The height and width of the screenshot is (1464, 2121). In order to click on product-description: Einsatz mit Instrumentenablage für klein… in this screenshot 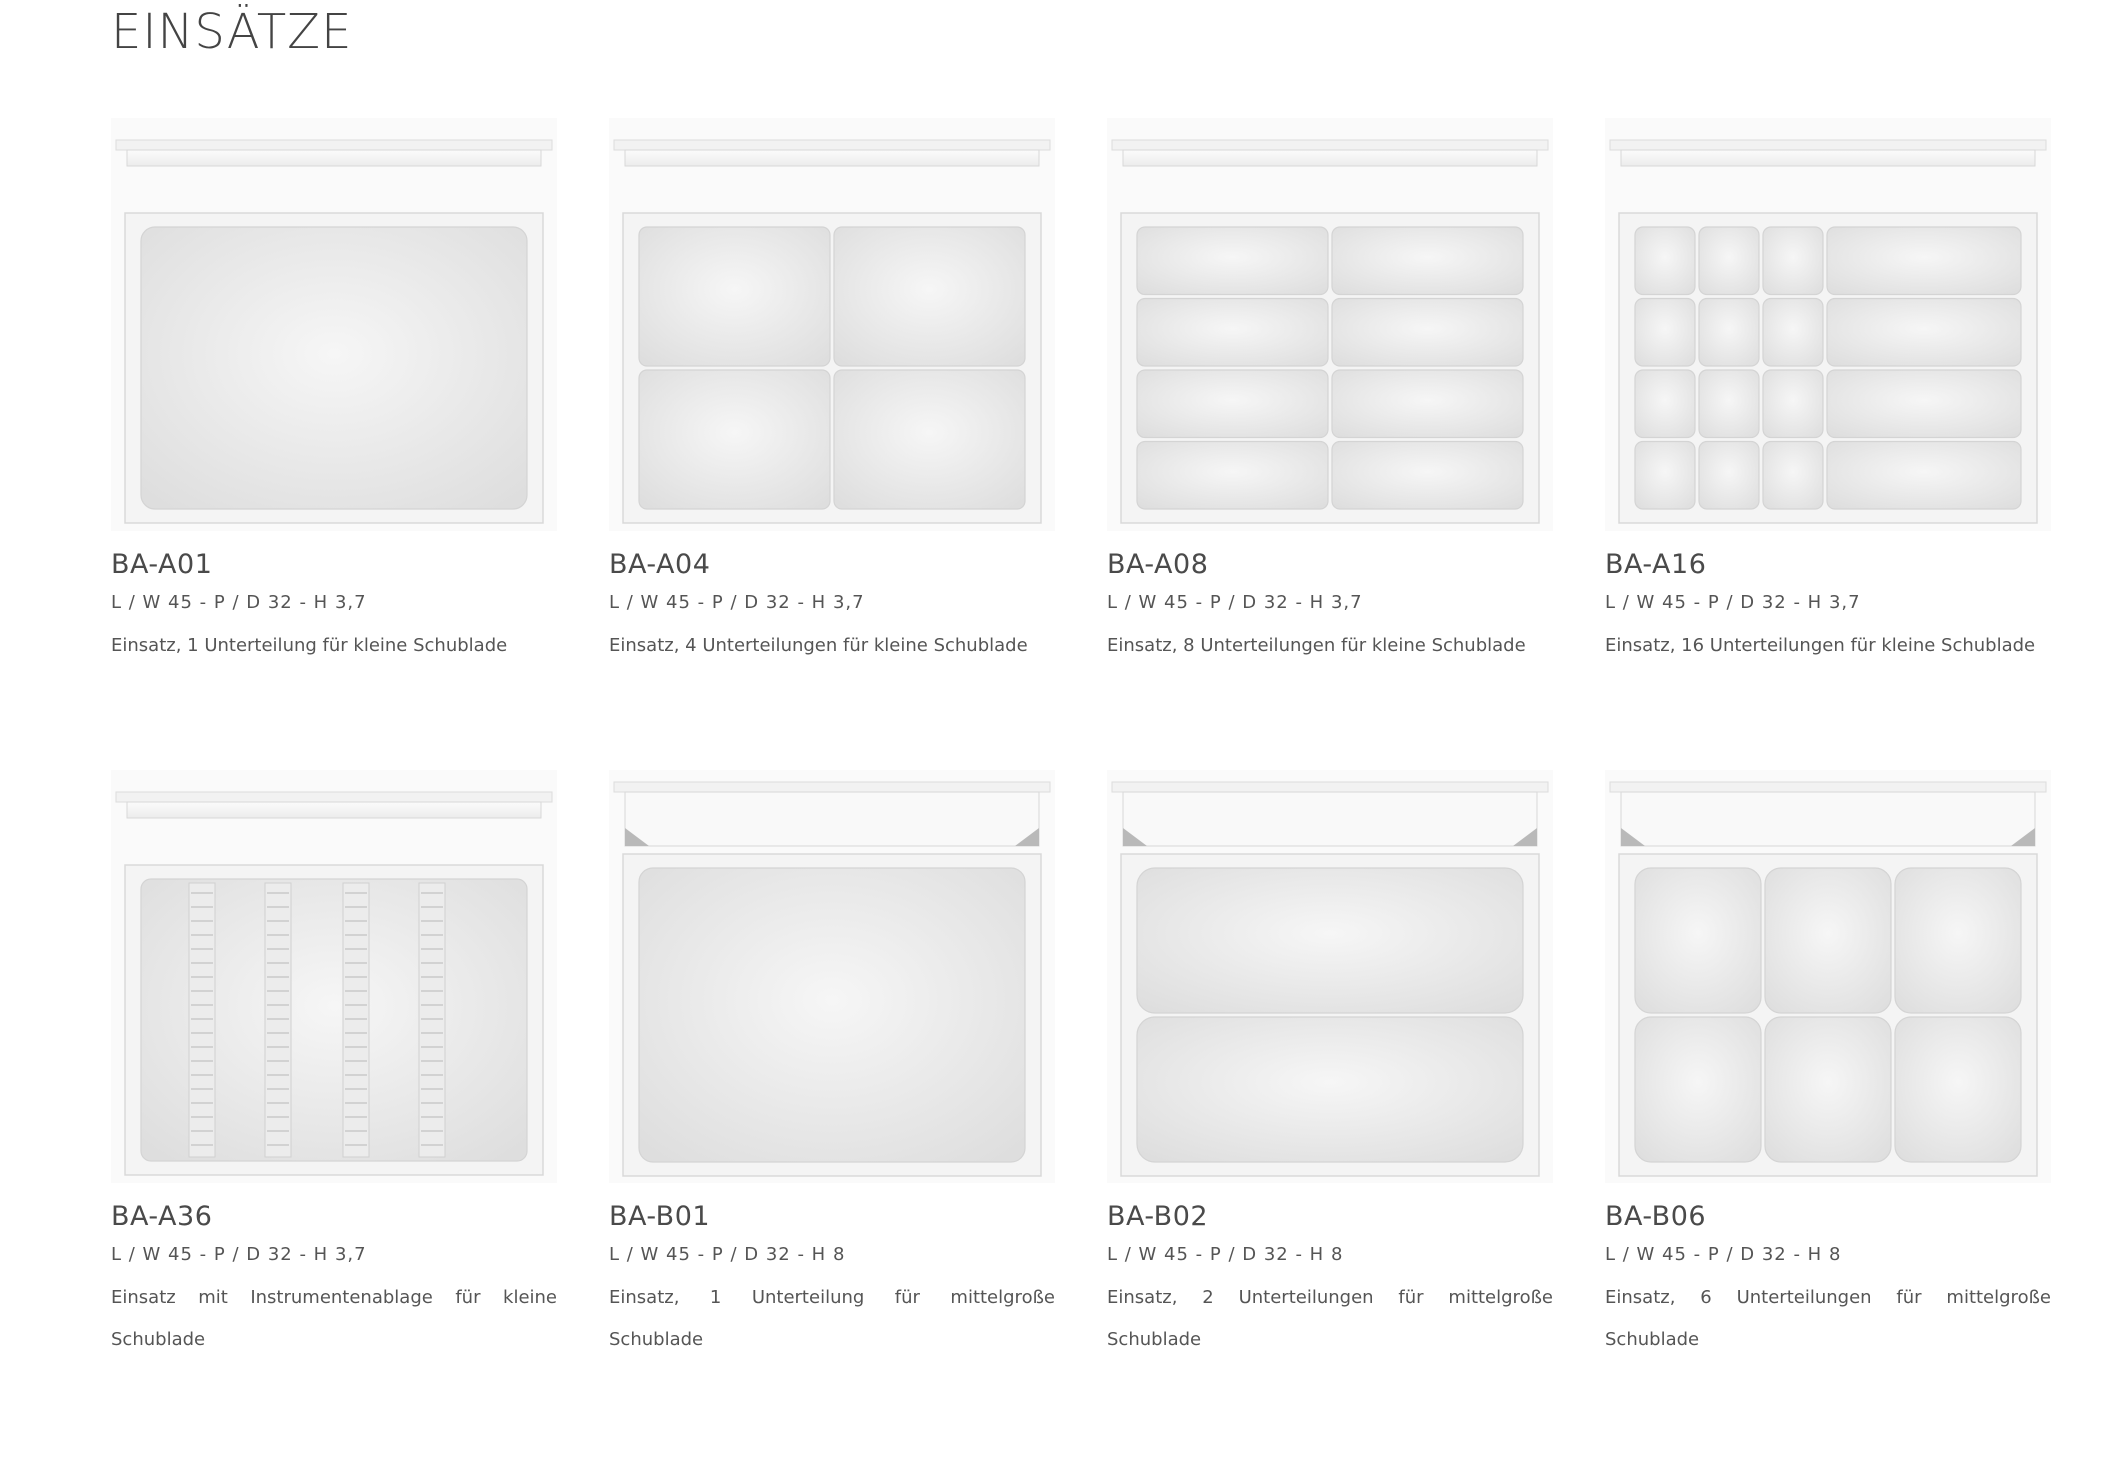, I will do `click(334, 1318)`.